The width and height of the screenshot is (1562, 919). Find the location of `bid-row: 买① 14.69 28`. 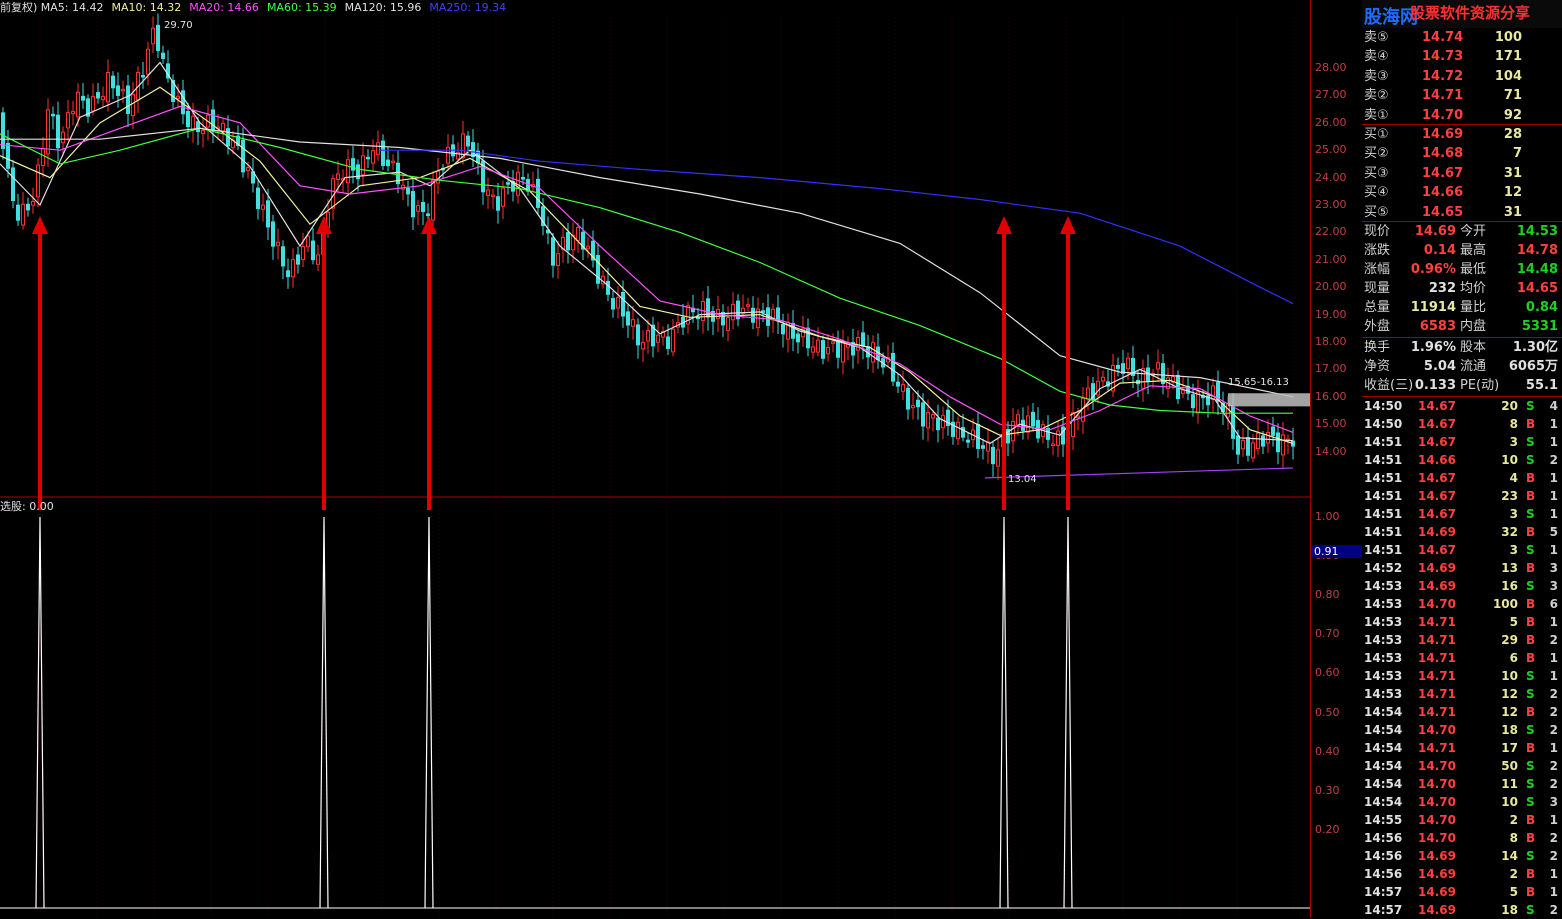

bid-row: 买① 14.69 28 is located at coordinates (1462, 134).